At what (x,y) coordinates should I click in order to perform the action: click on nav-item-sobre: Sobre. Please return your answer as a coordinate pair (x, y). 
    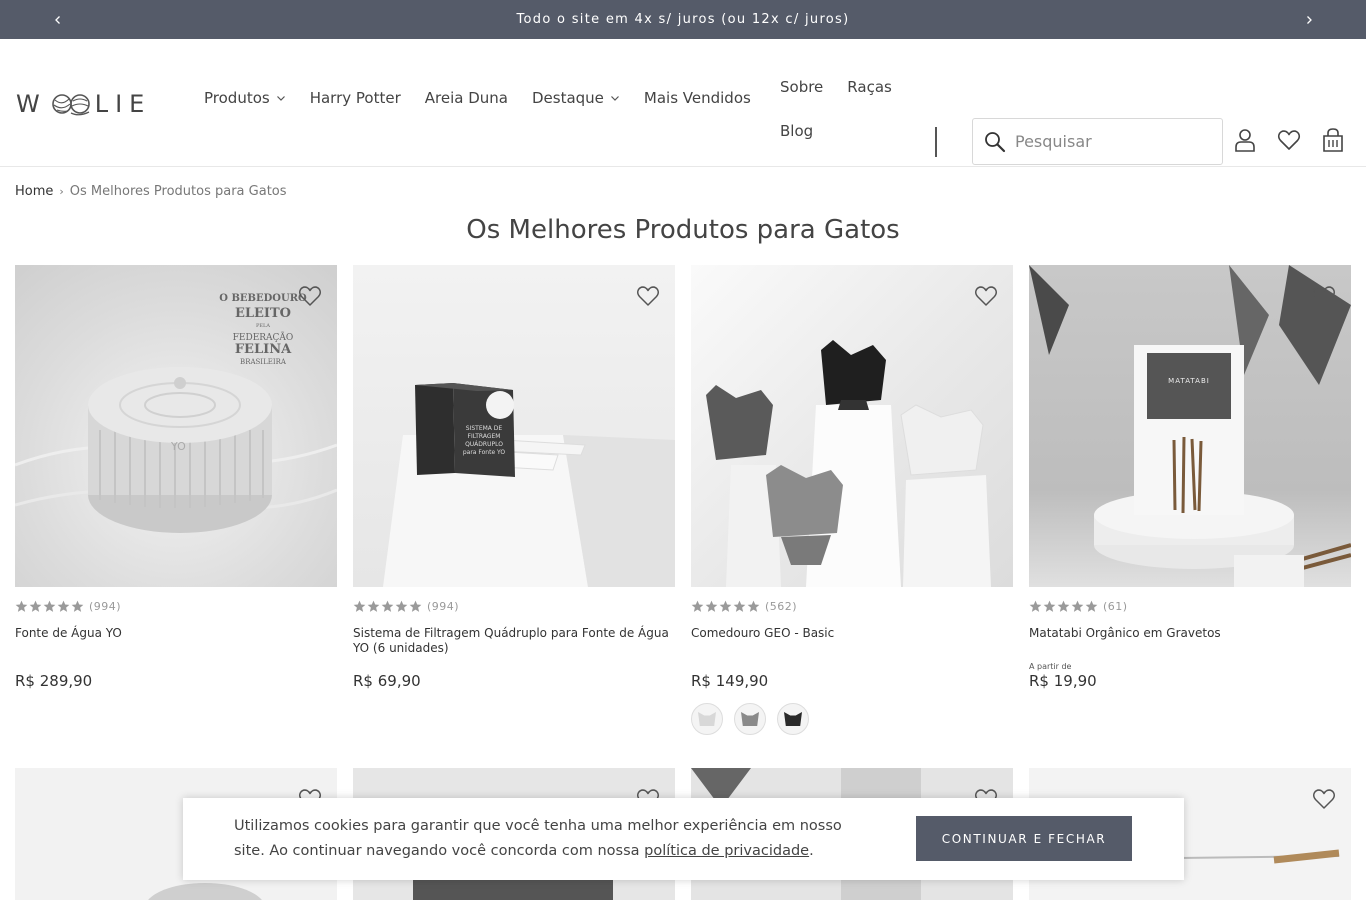
    Looking at the image, I should click on (801, 87).